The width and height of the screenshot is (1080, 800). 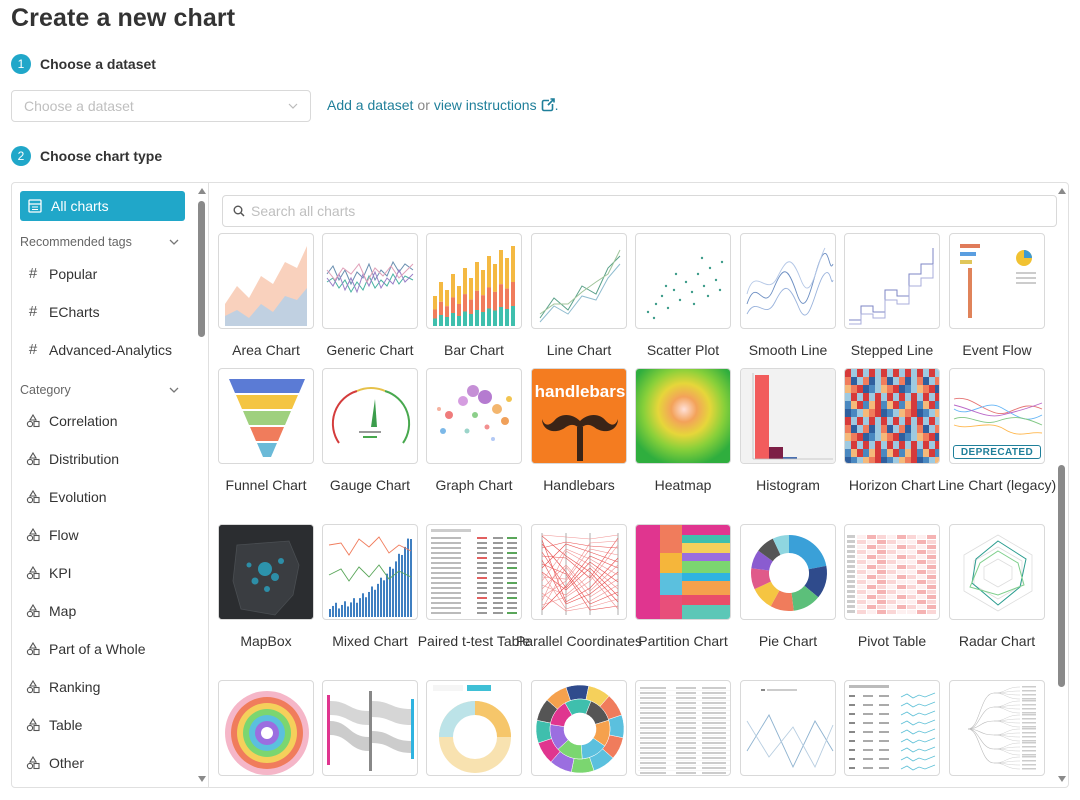 What do you see at coordinates (683, 432) in the screenshot?
I see `chart-tile-heatmap: Heatmap` at bounding box center [683, 432].